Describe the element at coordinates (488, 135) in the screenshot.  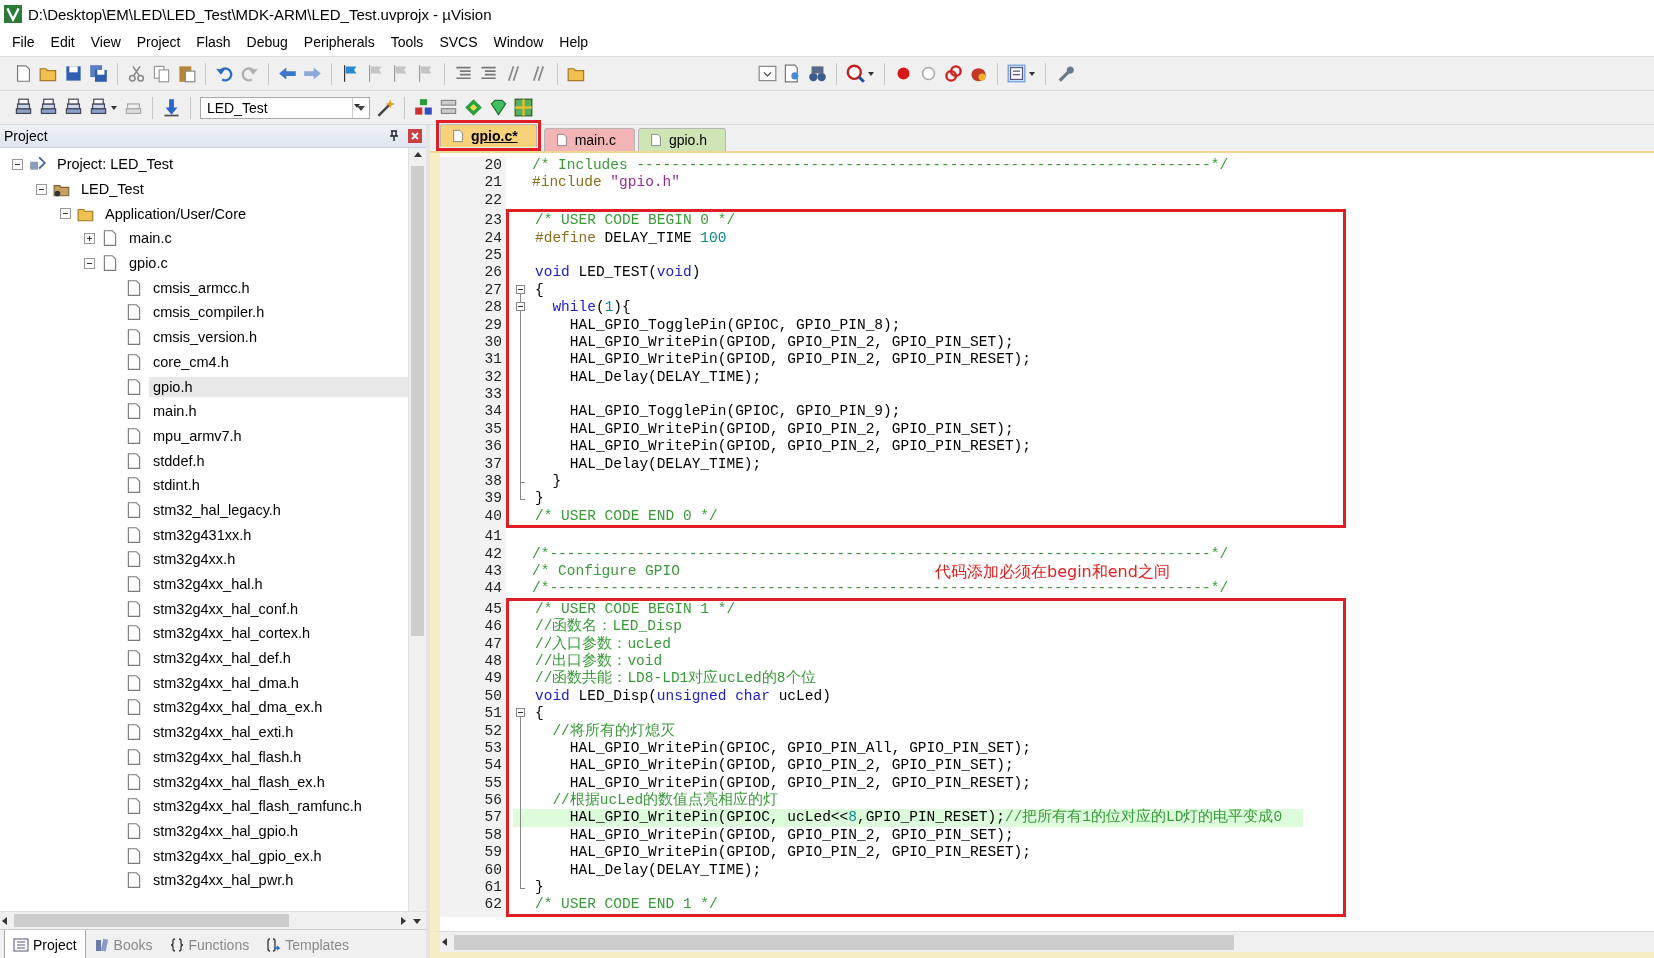
I see `file-tab: gpio.c*` at that location.